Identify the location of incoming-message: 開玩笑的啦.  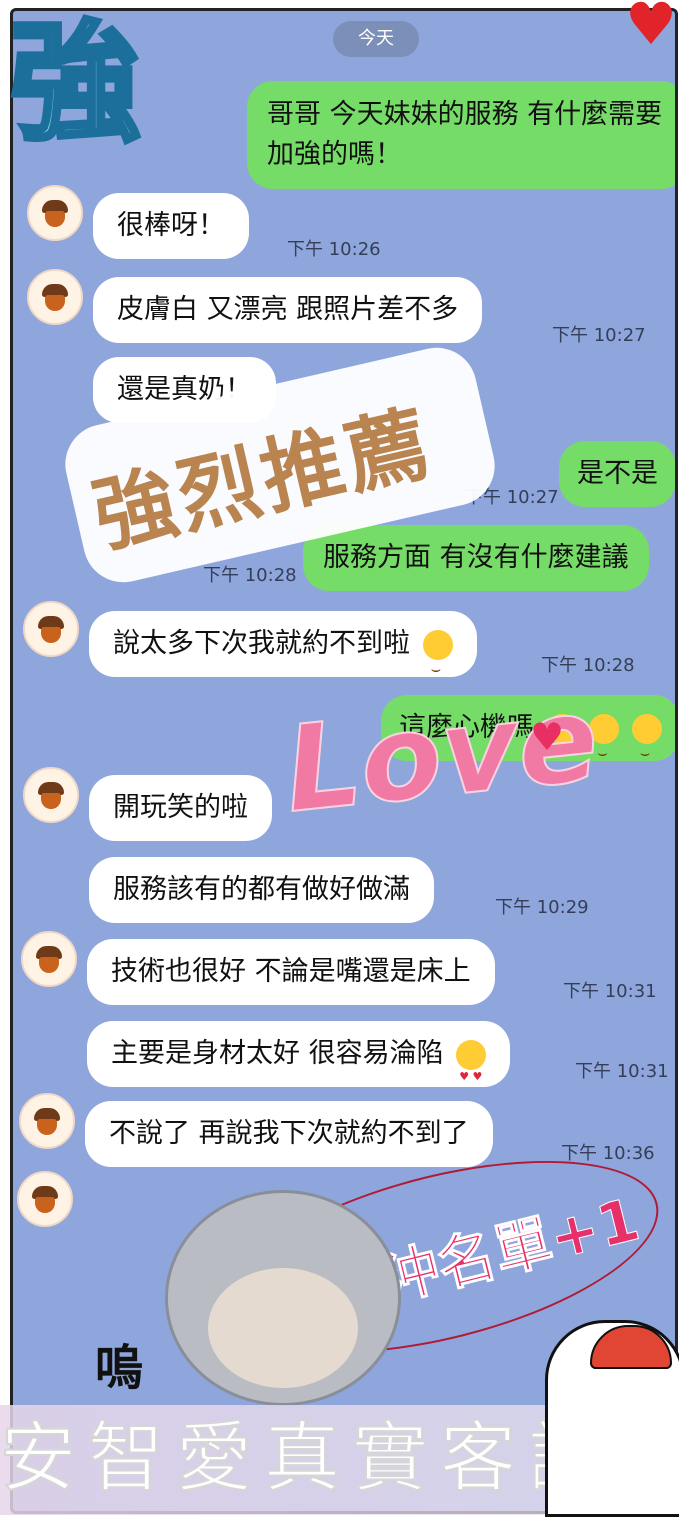
(180, 808).